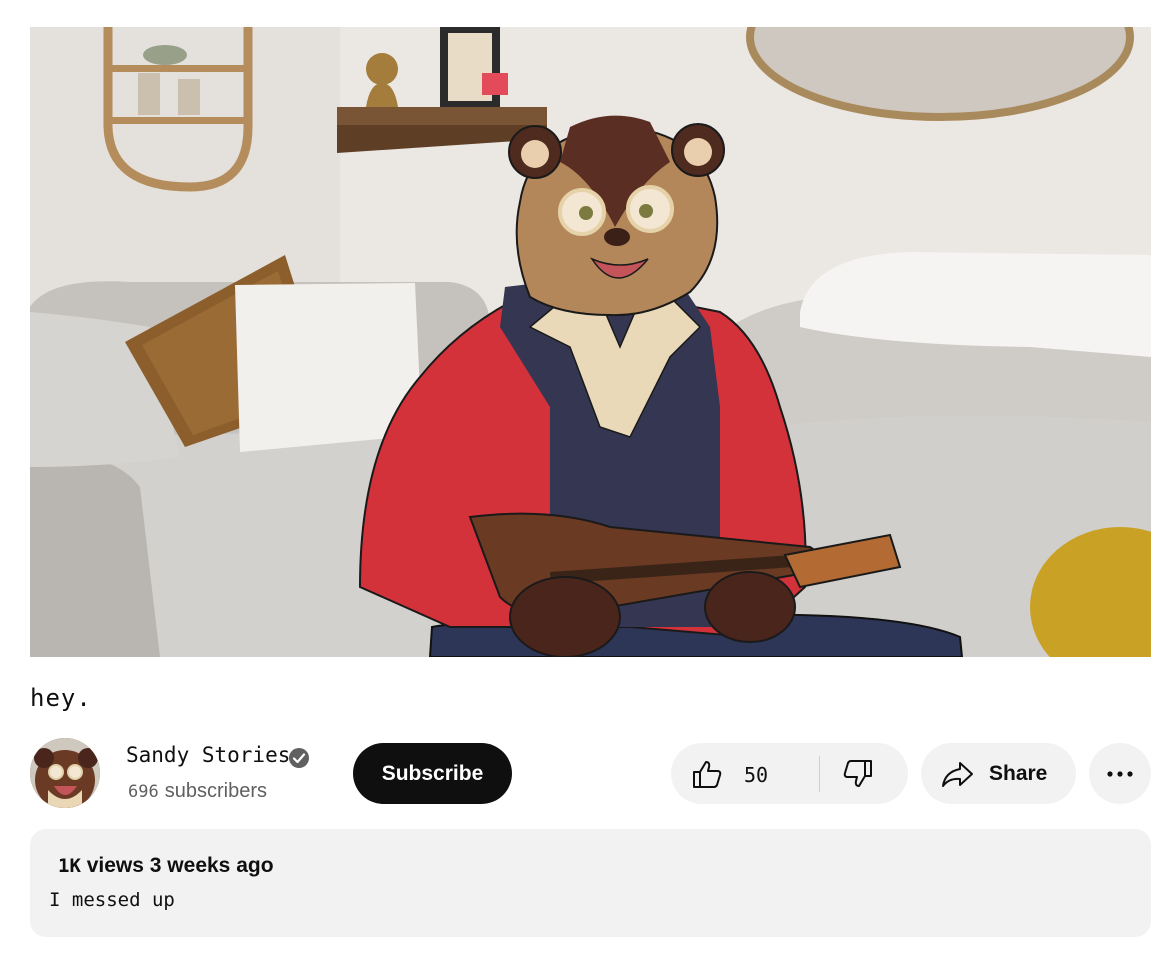  I want to click on more-actions-button, so click(1120, 773).